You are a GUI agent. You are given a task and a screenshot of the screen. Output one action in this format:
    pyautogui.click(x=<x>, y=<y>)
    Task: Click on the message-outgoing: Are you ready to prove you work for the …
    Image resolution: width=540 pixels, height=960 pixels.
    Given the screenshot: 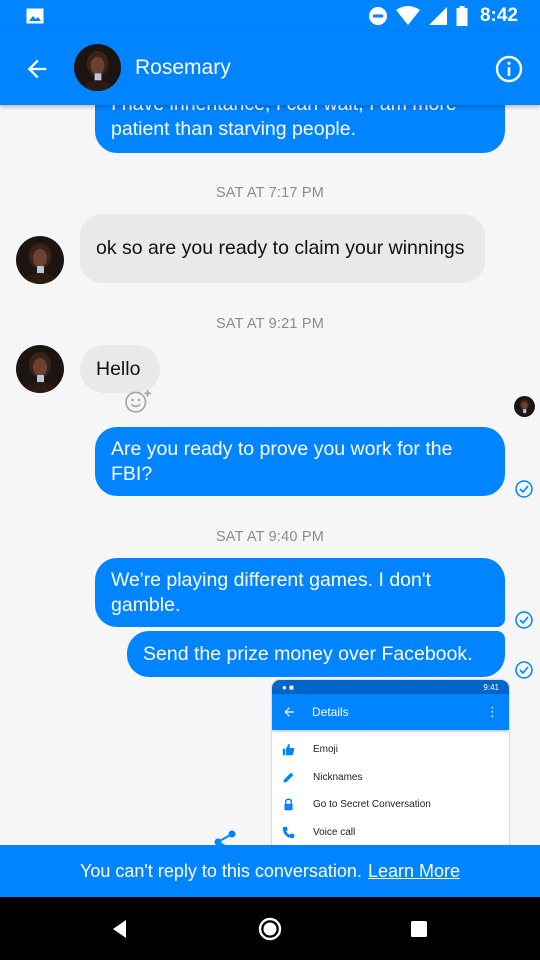 What is the action you would take?
    pyautogui.click(x=300, y=461)
    